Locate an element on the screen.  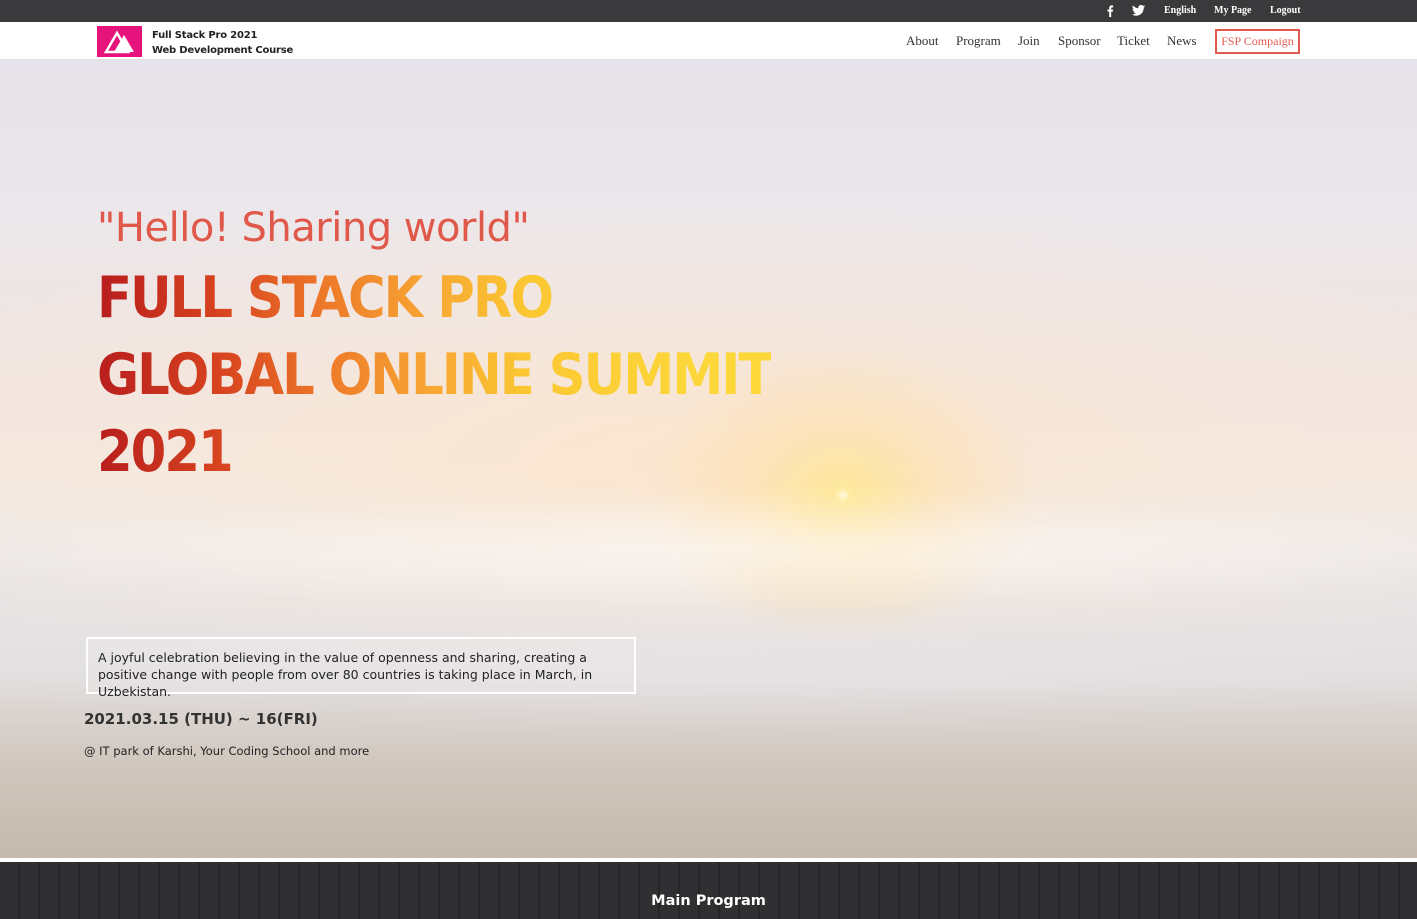
hero-sun is located at coordinates (843, 495).